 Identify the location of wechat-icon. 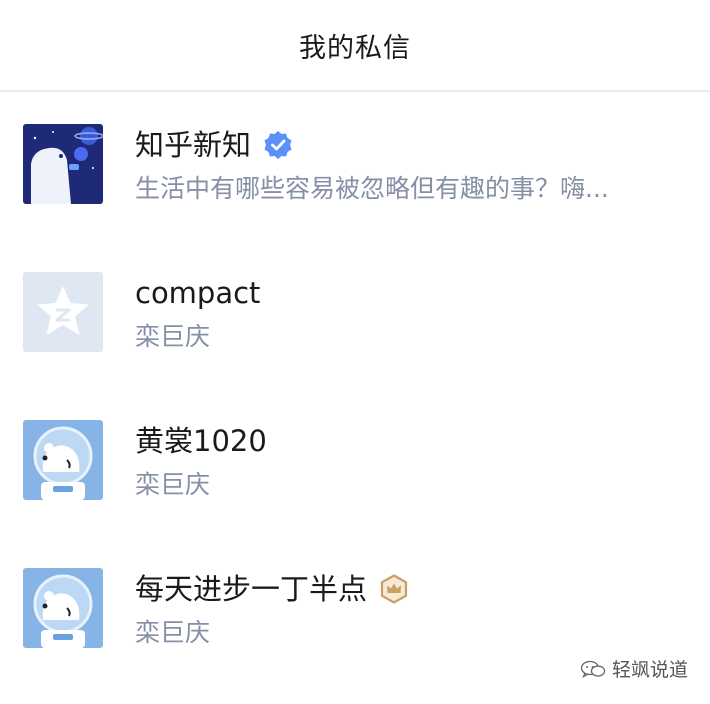
(593, 669).